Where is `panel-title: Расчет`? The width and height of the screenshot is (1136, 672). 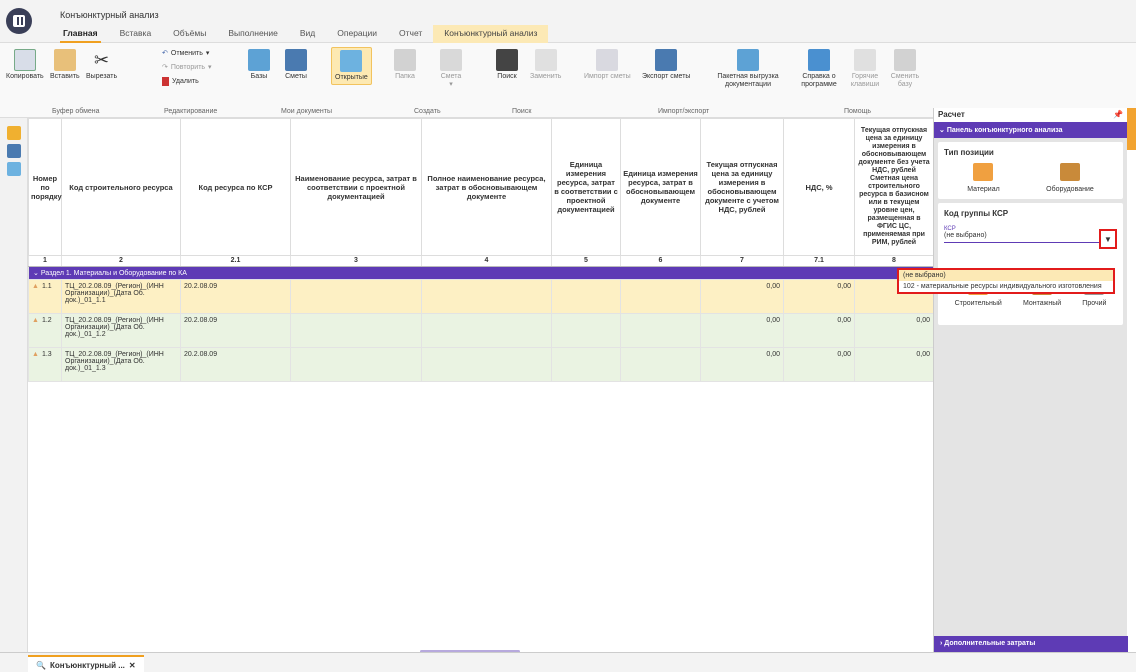 panel-title: Расчет is located at coordinates (951, 114).